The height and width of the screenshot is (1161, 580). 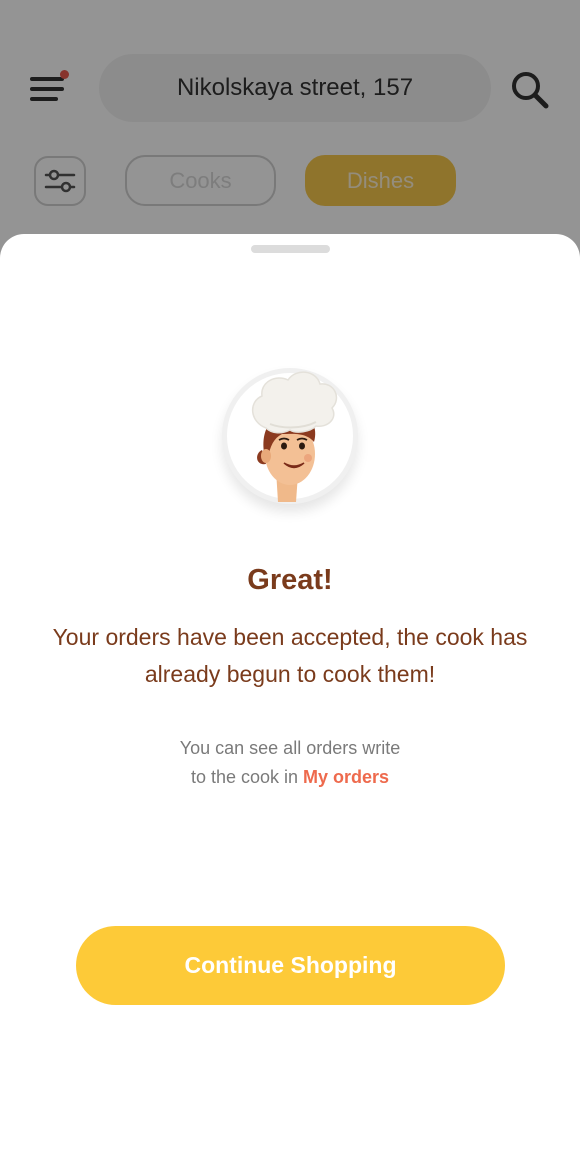 I want to click on hint-line-2-prefix: to the cook in, so click(x=244, y=777).